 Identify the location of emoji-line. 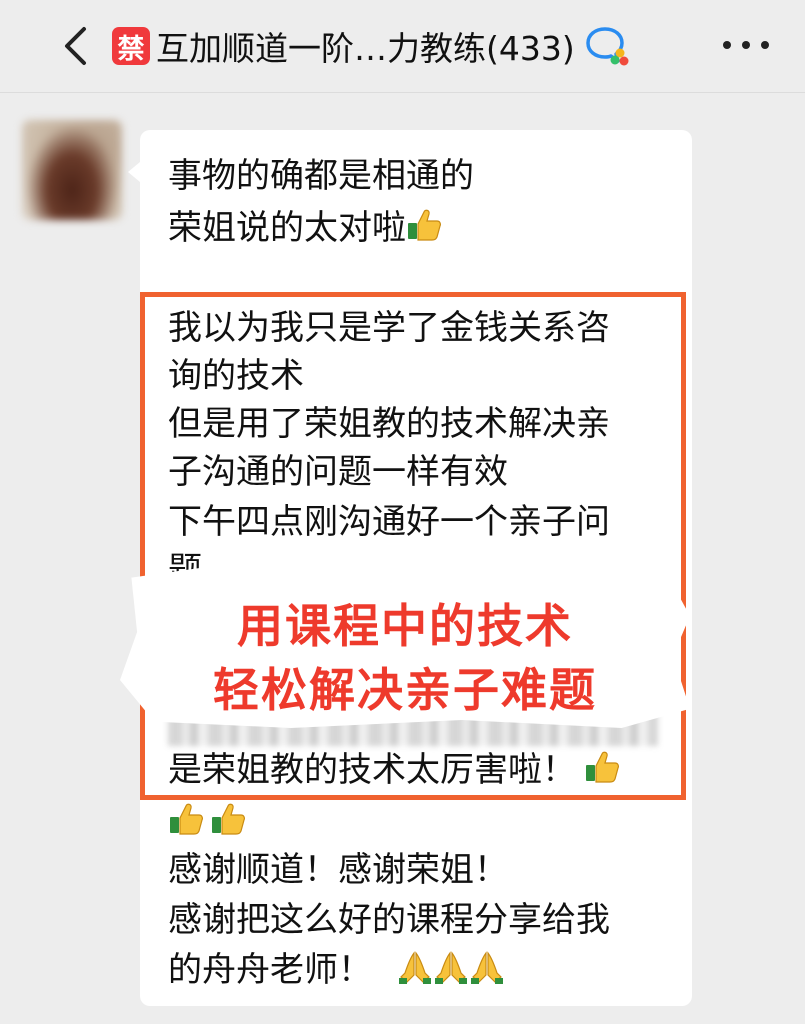
(207, 822).